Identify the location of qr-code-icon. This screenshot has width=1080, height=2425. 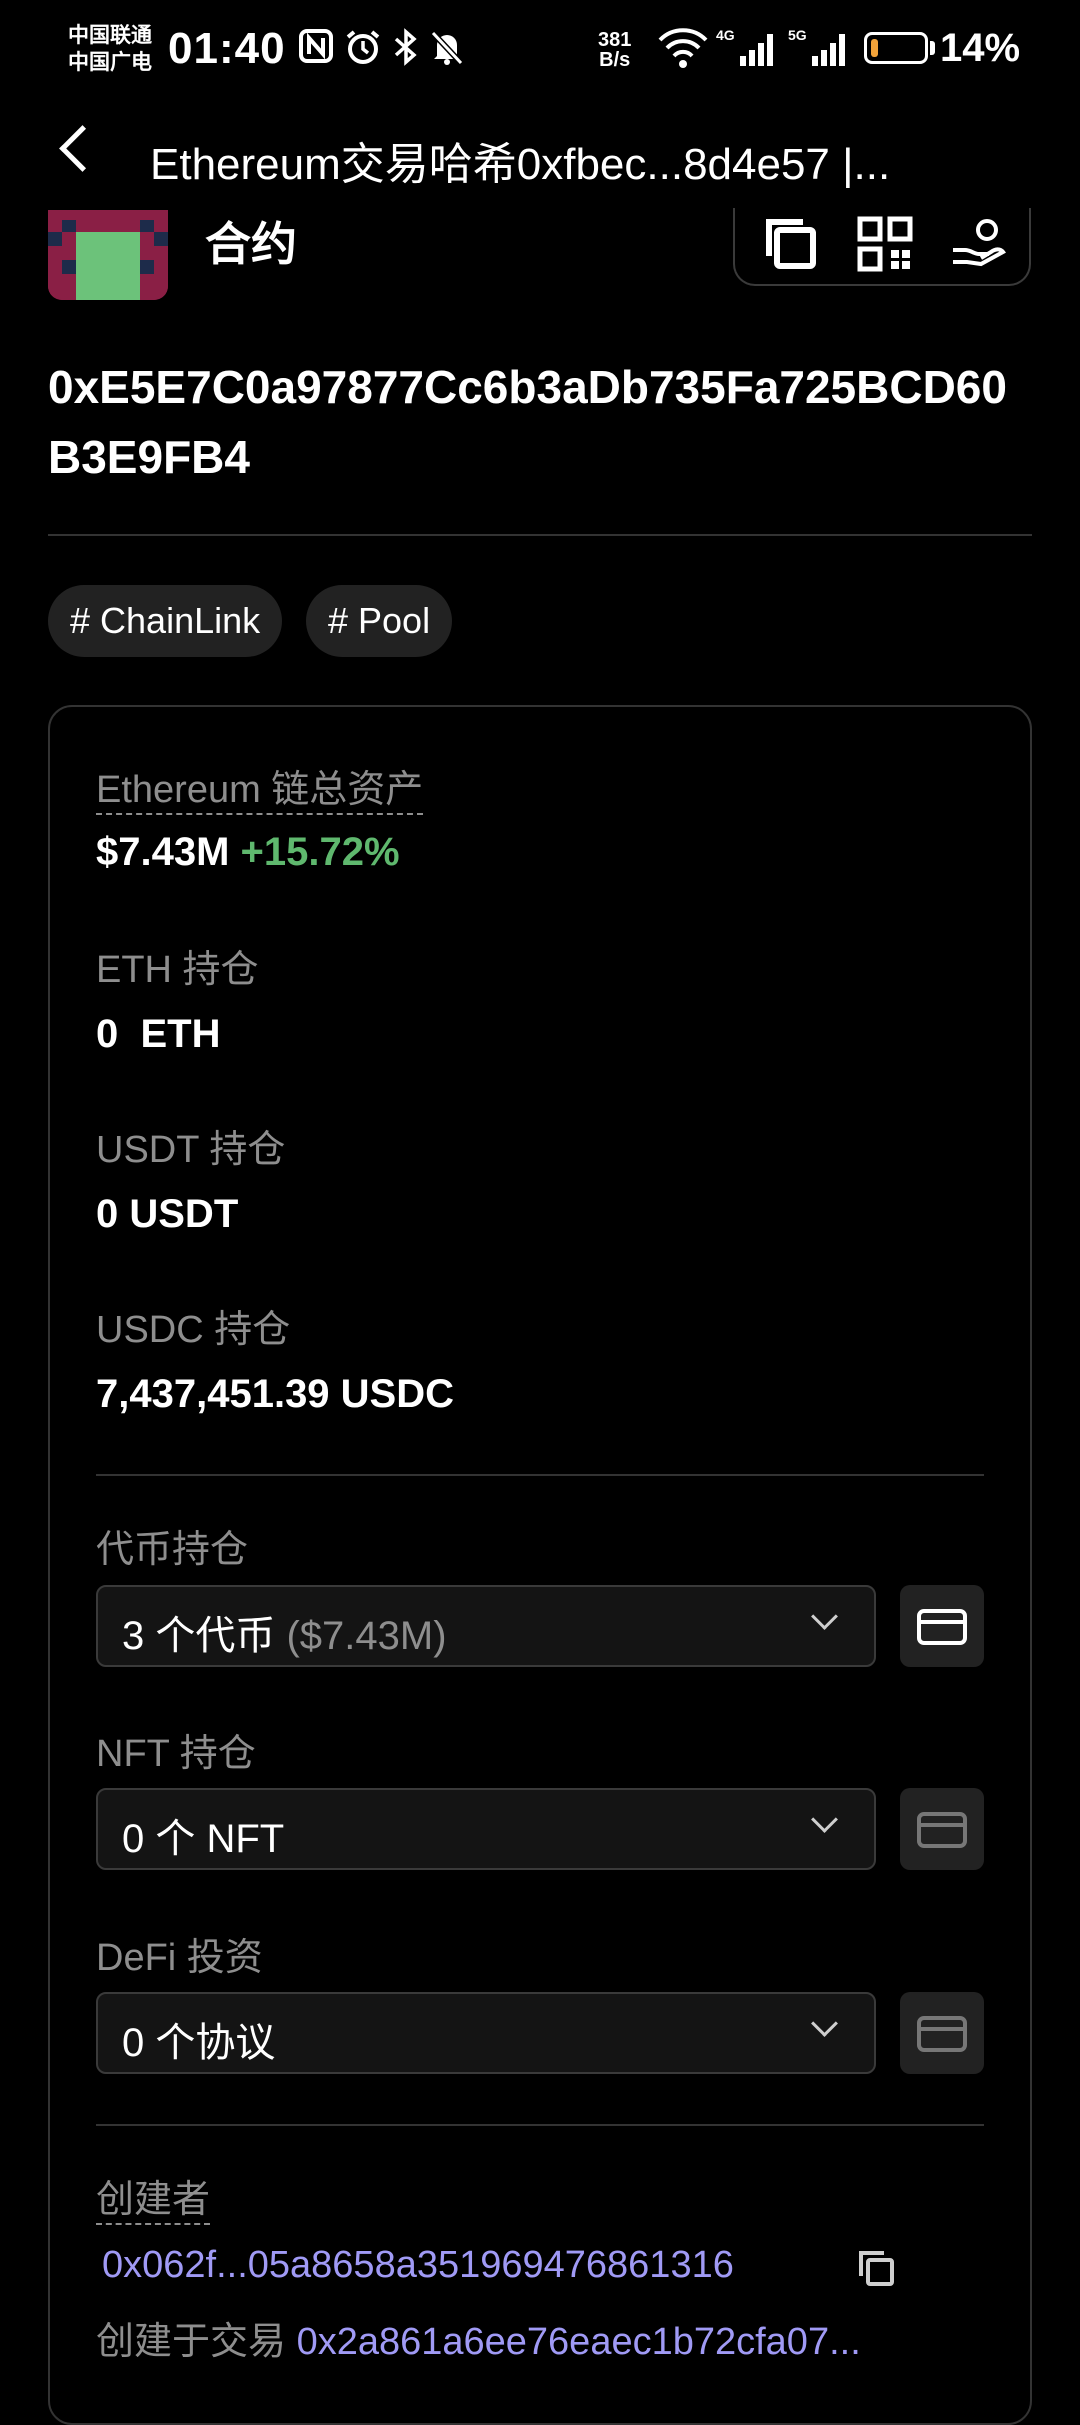
(885, 246).